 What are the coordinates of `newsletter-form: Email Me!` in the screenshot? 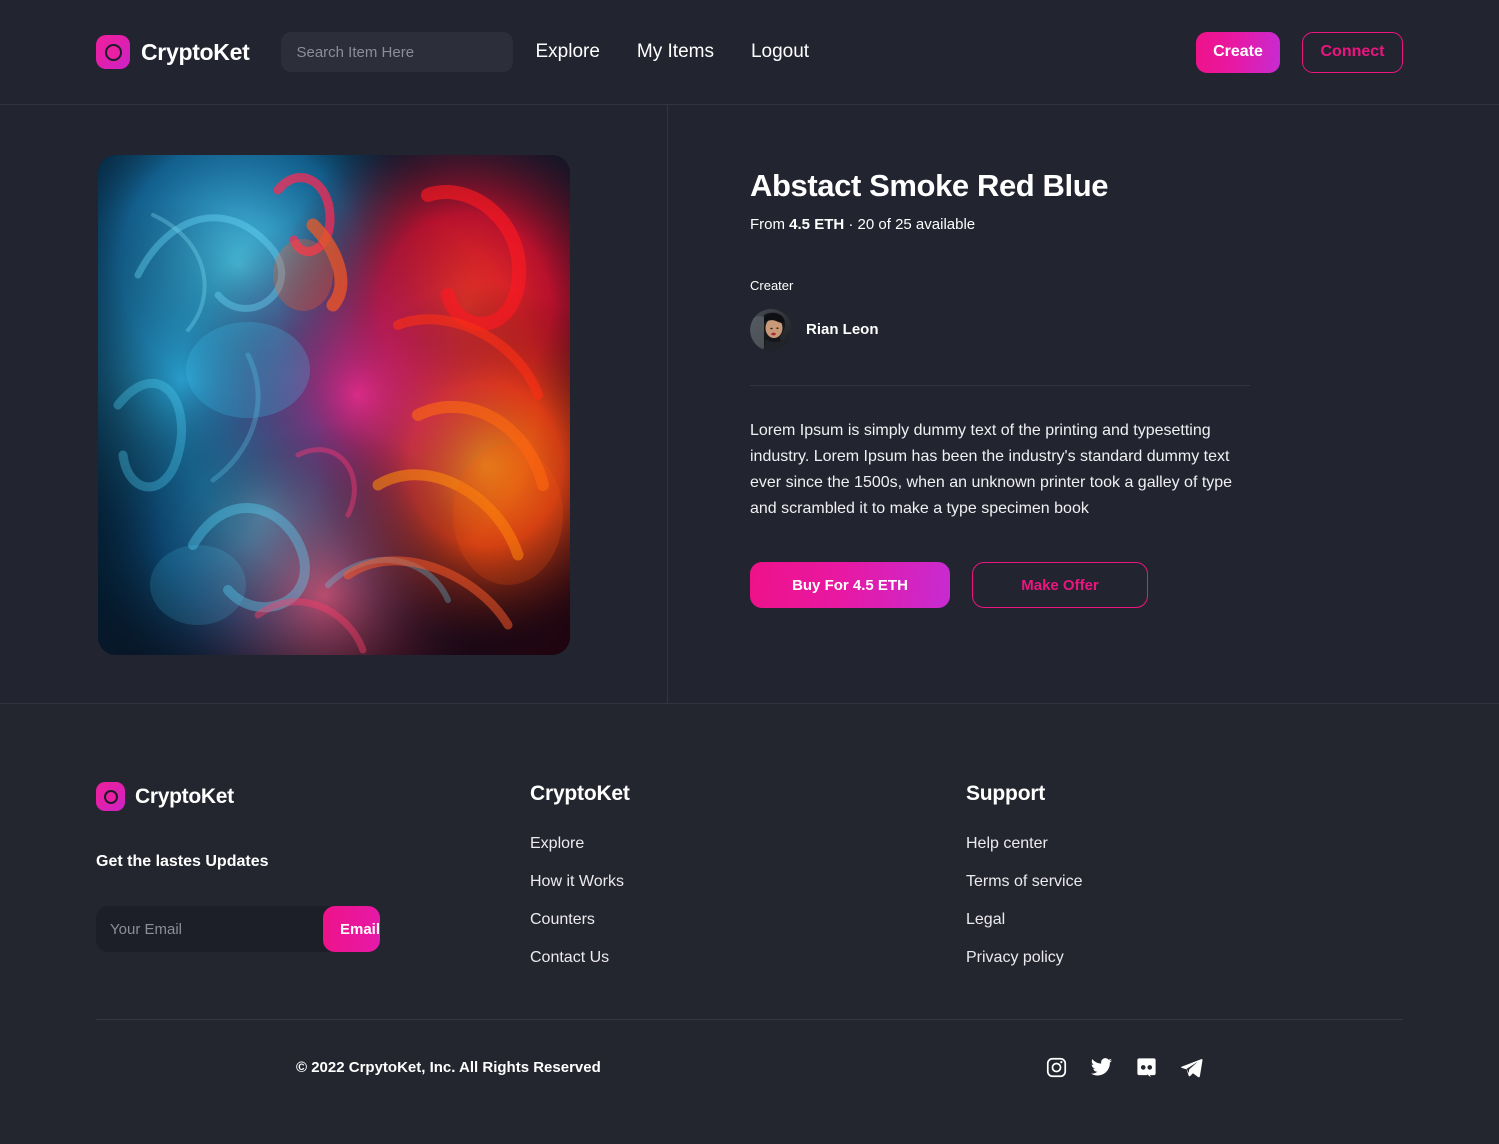 It's located at (238, 929).